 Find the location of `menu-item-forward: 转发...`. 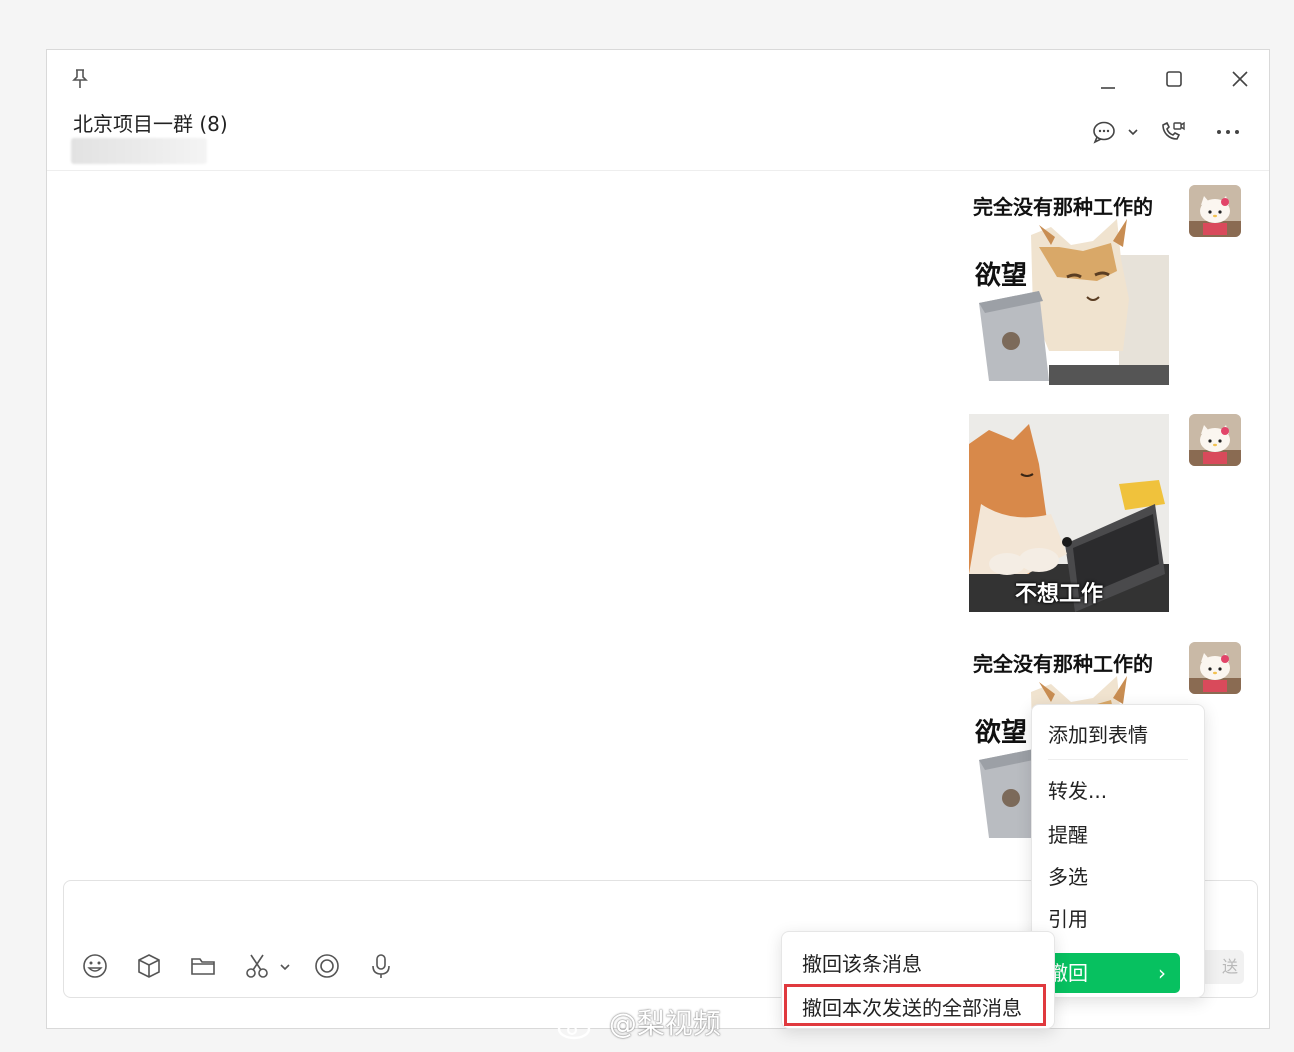

menu-item-forward: 转发... is located at coordinates (1077, 789).